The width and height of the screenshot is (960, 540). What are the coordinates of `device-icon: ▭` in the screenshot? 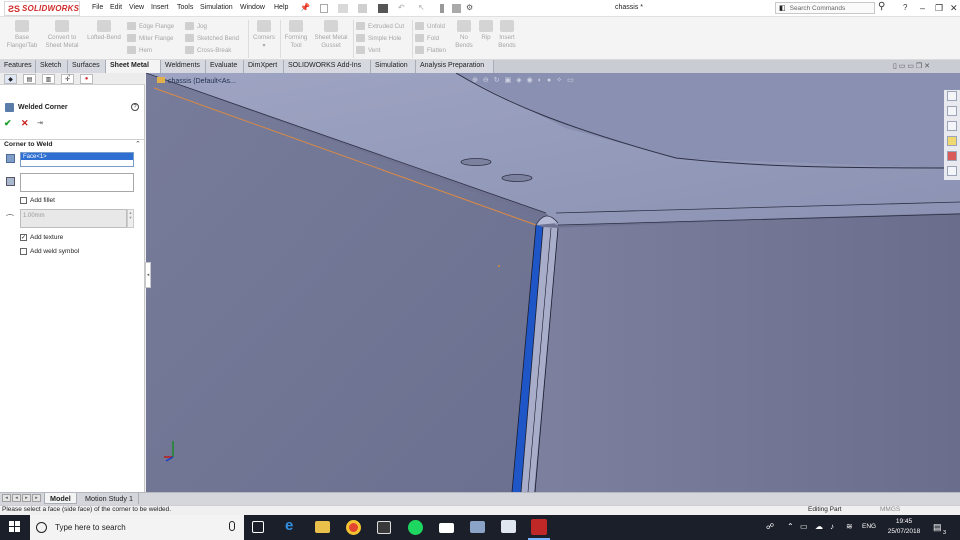 It's located at (804, 526).